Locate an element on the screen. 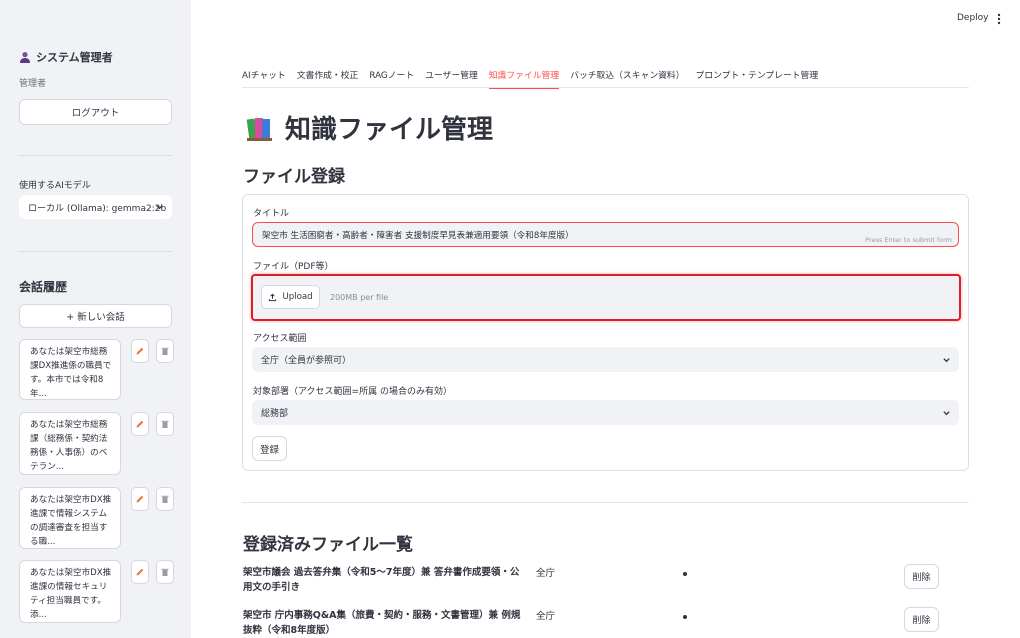 The height and width of the screenshot is (638, 1020). register-section-title: ファイル登録 is located at coordinates (294, 177).